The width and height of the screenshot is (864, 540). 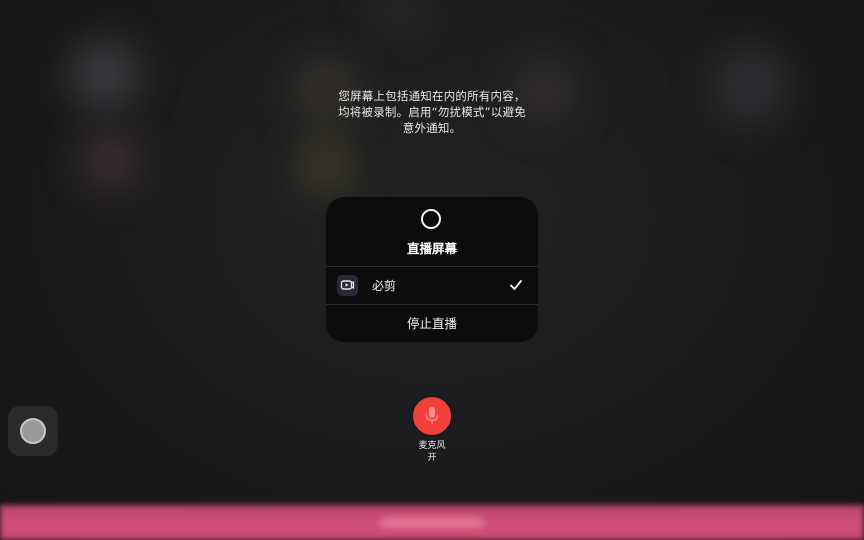 I want to click on broadcast-panel: 直播屏幕 必剪 停止直播, so click(x=432, y=269).